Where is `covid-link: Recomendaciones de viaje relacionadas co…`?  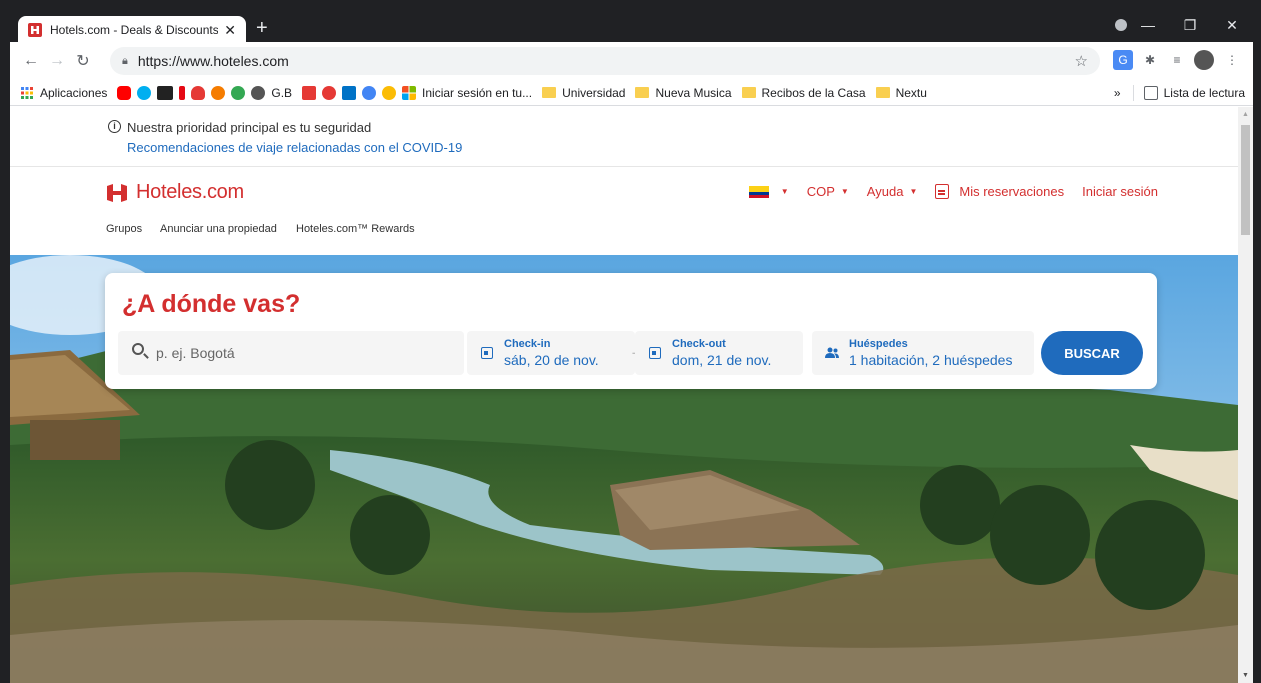 covid-link: Recomendaciones de viaje relacionadas co… is located at coordinates (294, 147).